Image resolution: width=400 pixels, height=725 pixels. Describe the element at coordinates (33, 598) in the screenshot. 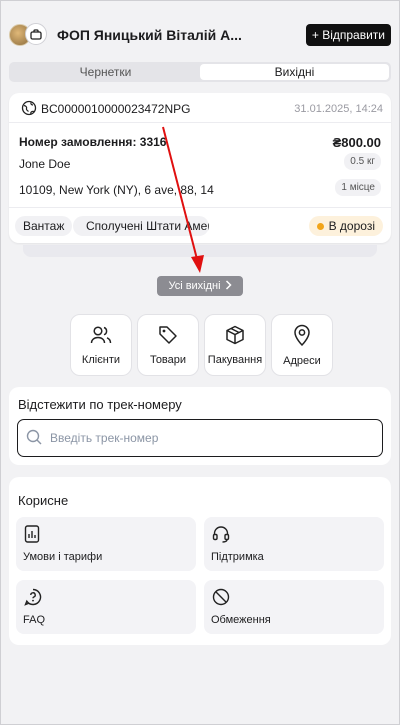

I see `question-icon` at that location.